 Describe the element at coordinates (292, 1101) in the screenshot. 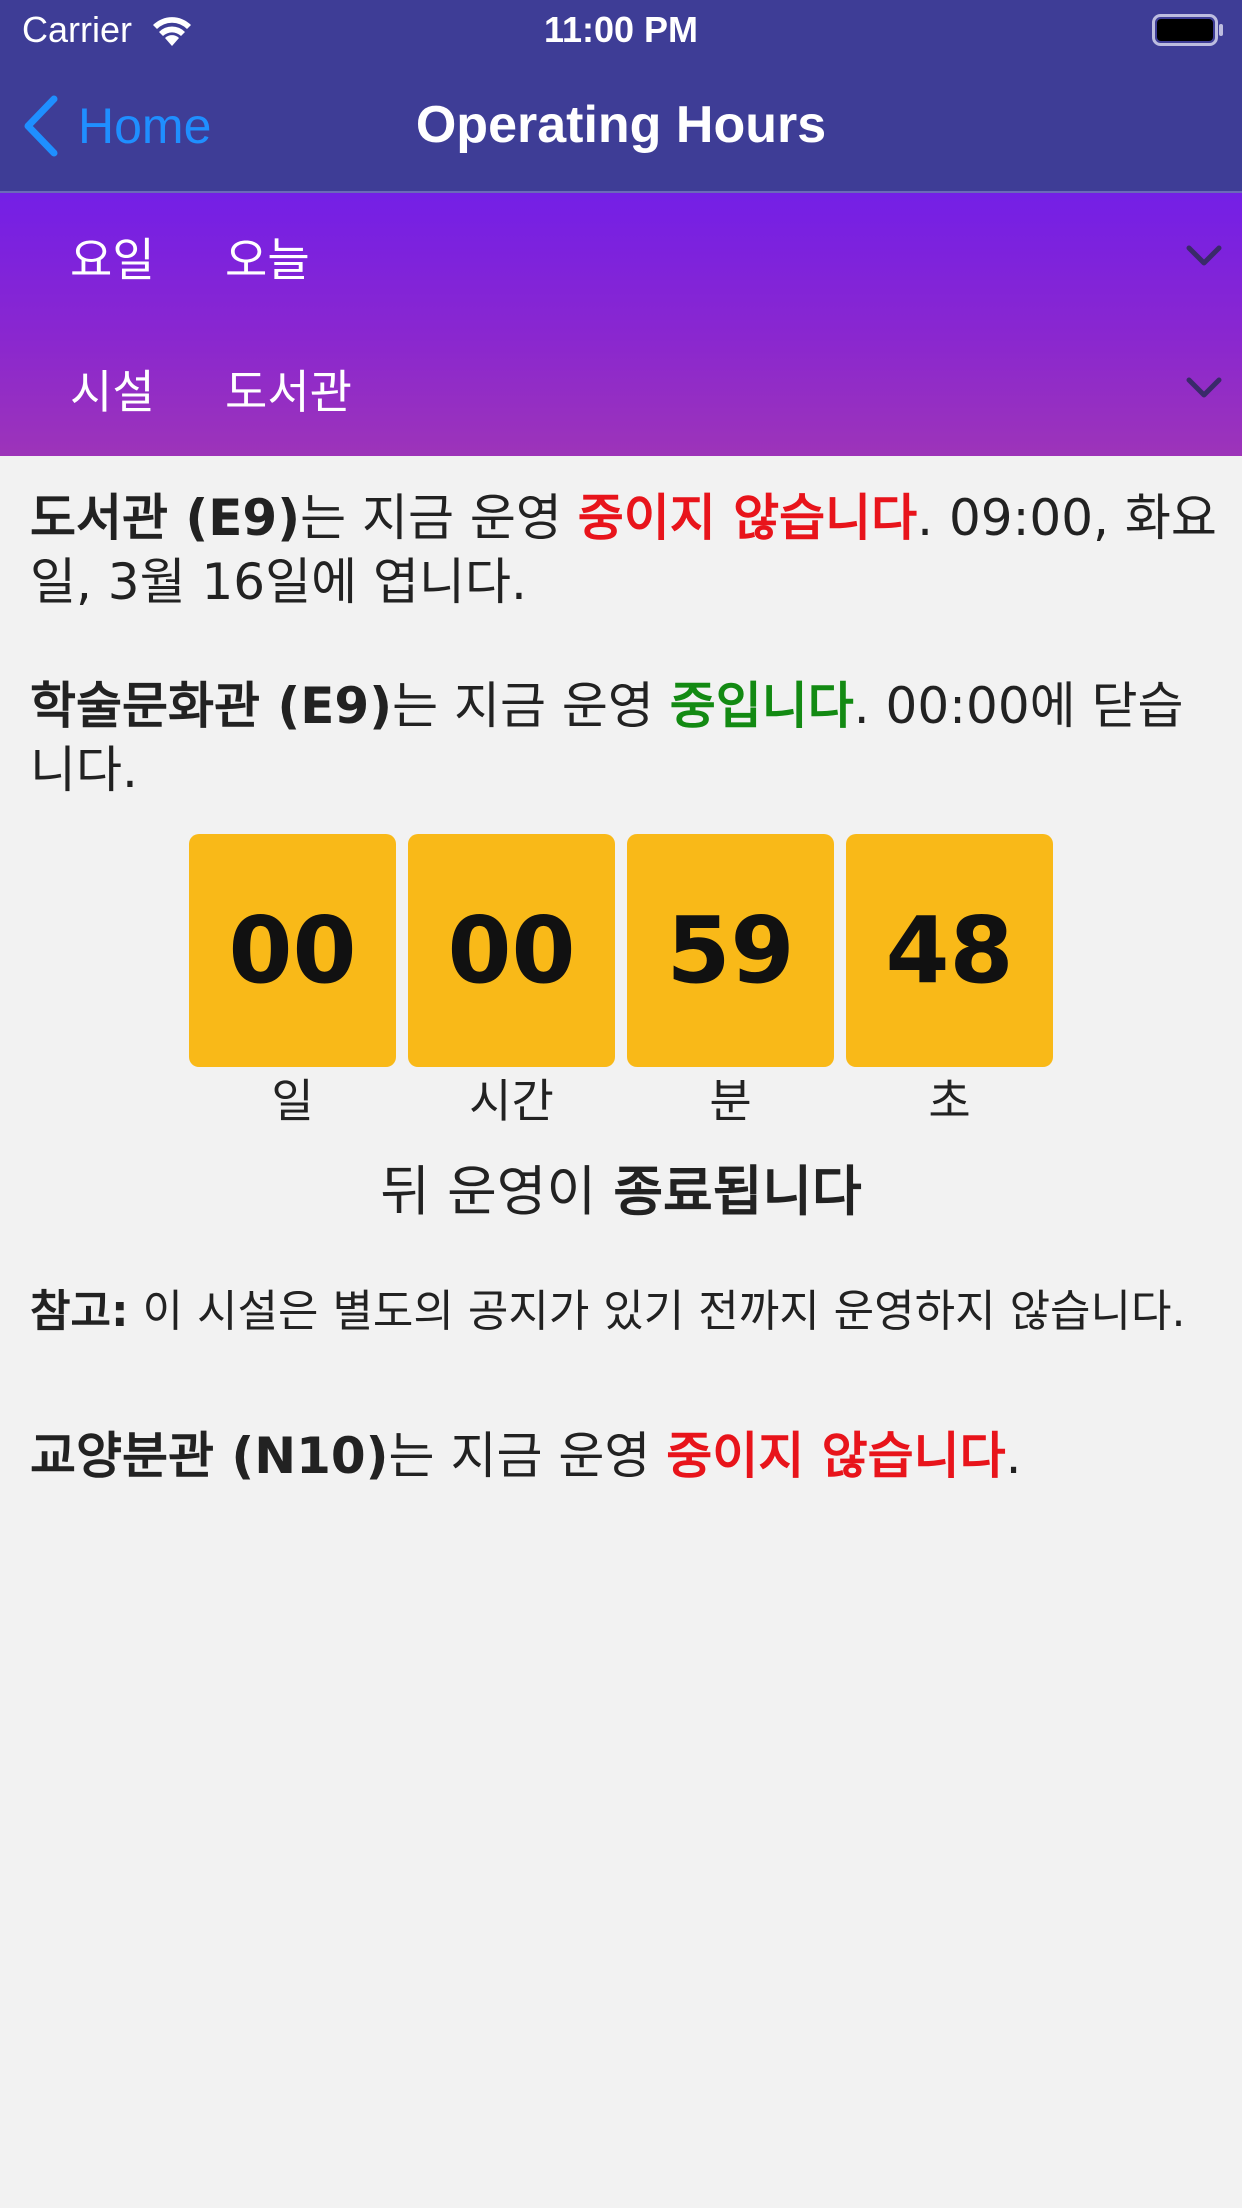

I see `countdown-days-unit: 일` at that location.